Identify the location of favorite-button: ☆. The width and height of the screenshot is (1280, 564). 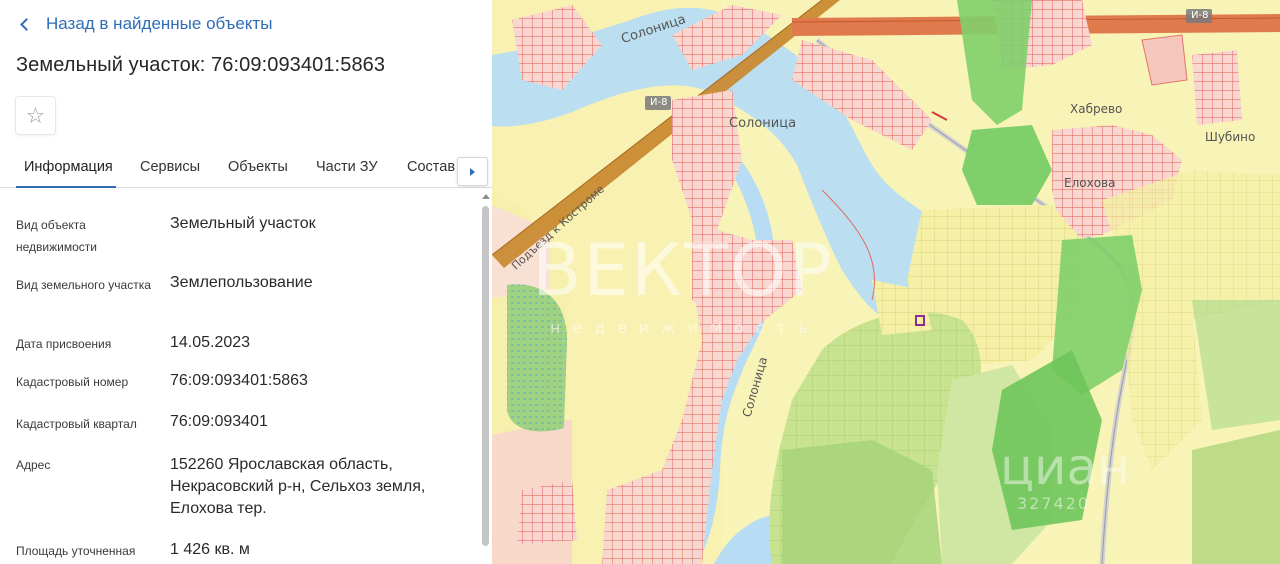
(35, 115).